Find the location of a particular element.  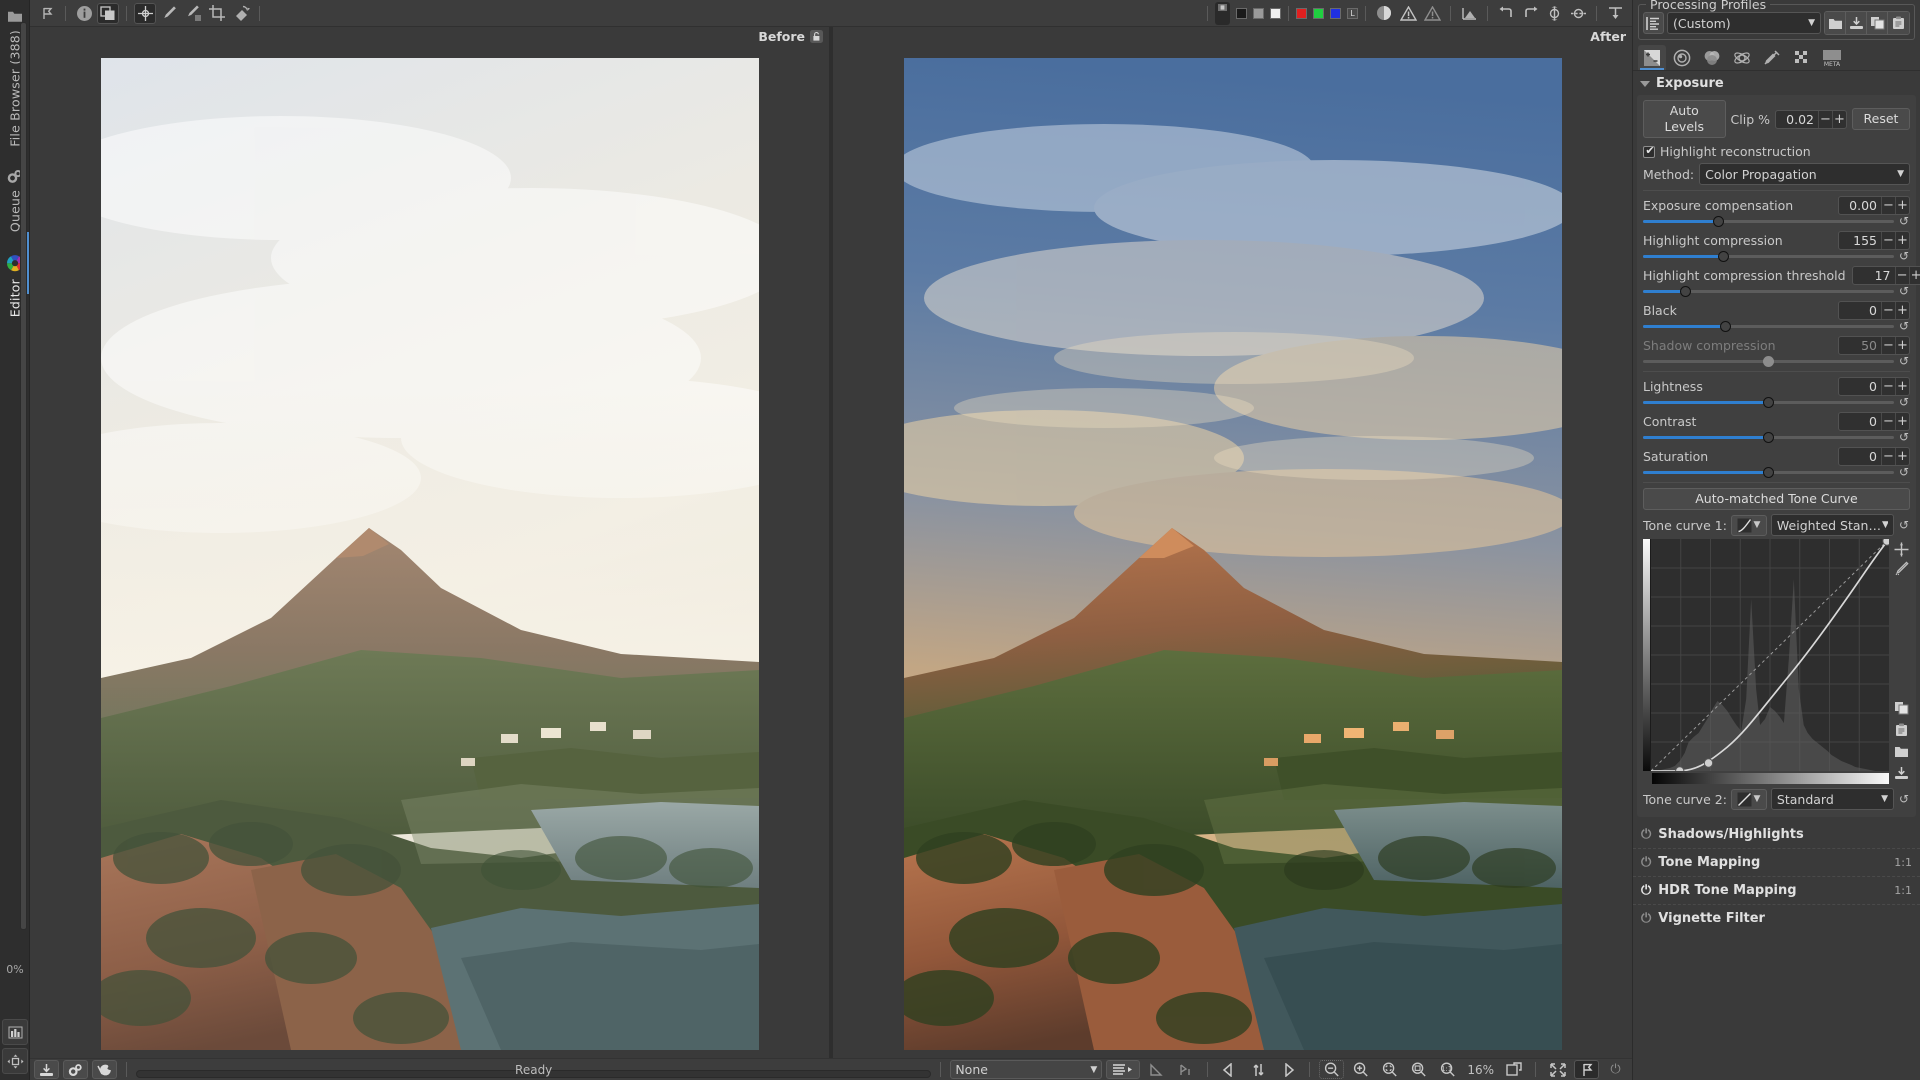

tab-transform is located at coordinates (1772, 57).